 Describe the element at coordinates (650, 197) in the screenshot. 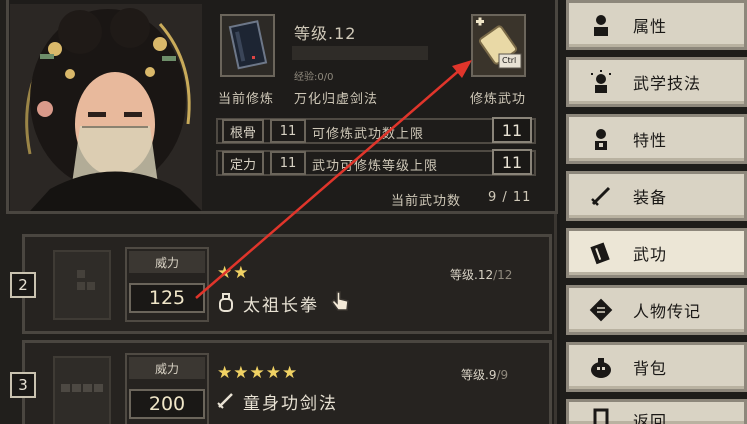

I see `menu-label: 装备` at that location.